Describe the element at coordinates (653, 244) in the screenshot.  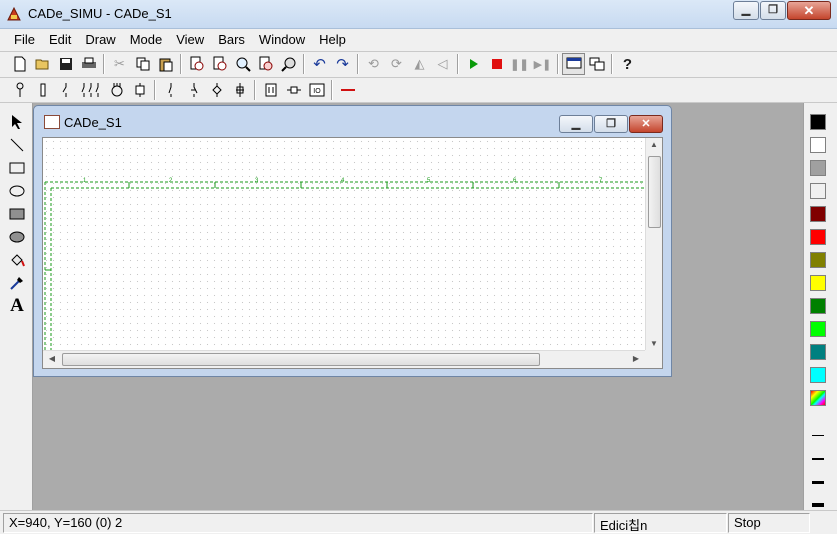
I see `vertical-scrollbar: ▲ ▼` at that location.